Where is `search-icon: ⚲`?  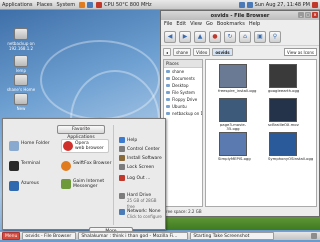
search-icon: ⚲ is located at coordinates (275, 36).